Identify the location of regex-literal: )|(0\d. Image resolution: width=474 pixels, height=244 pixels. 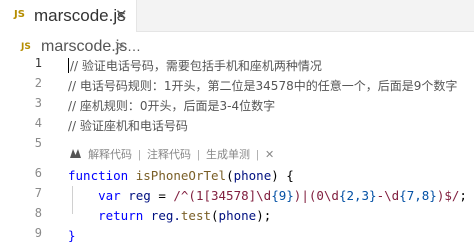
(316, 195).